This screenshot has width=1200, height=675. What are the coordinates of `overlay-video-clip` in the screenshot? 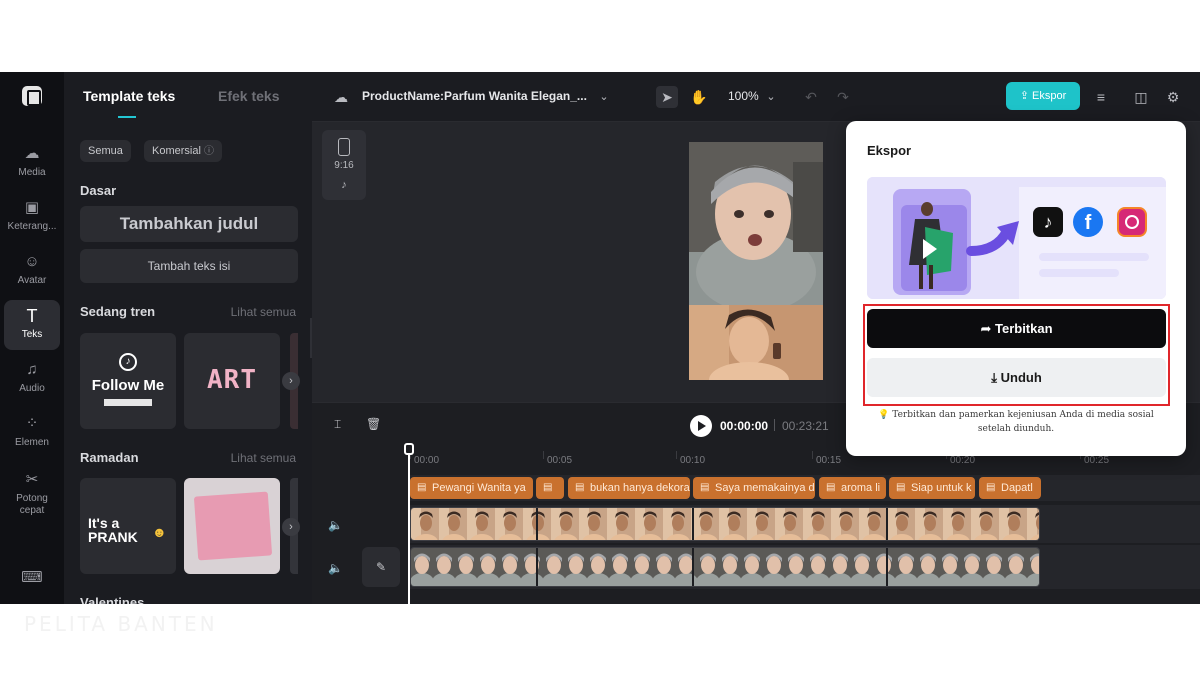 It's located at (725, 524).